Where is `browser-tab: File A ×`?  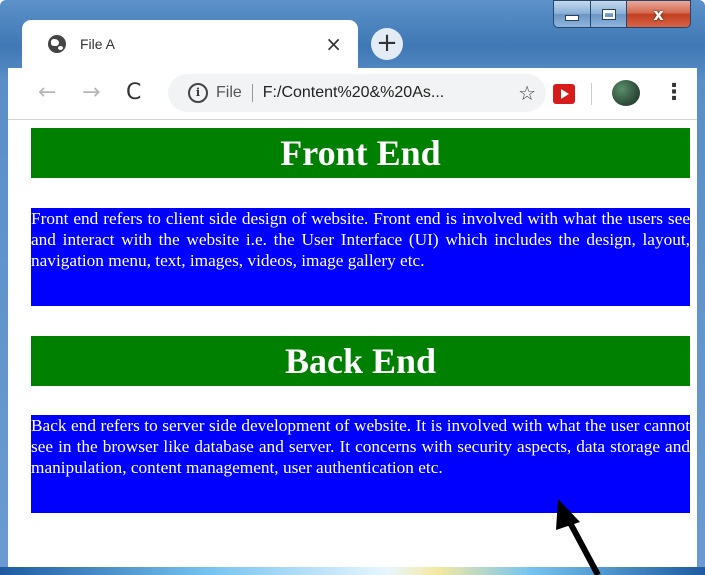 browser-tab: File A × is located at coordinates (190, 44).